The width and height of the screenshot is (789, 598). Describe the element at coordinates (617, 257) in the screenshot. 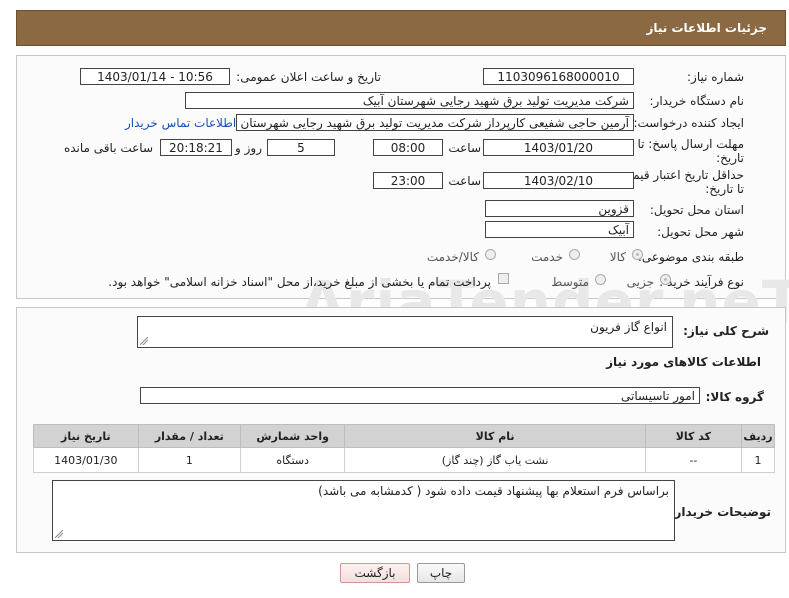

I see `category-goods-label: کالا` at that location.